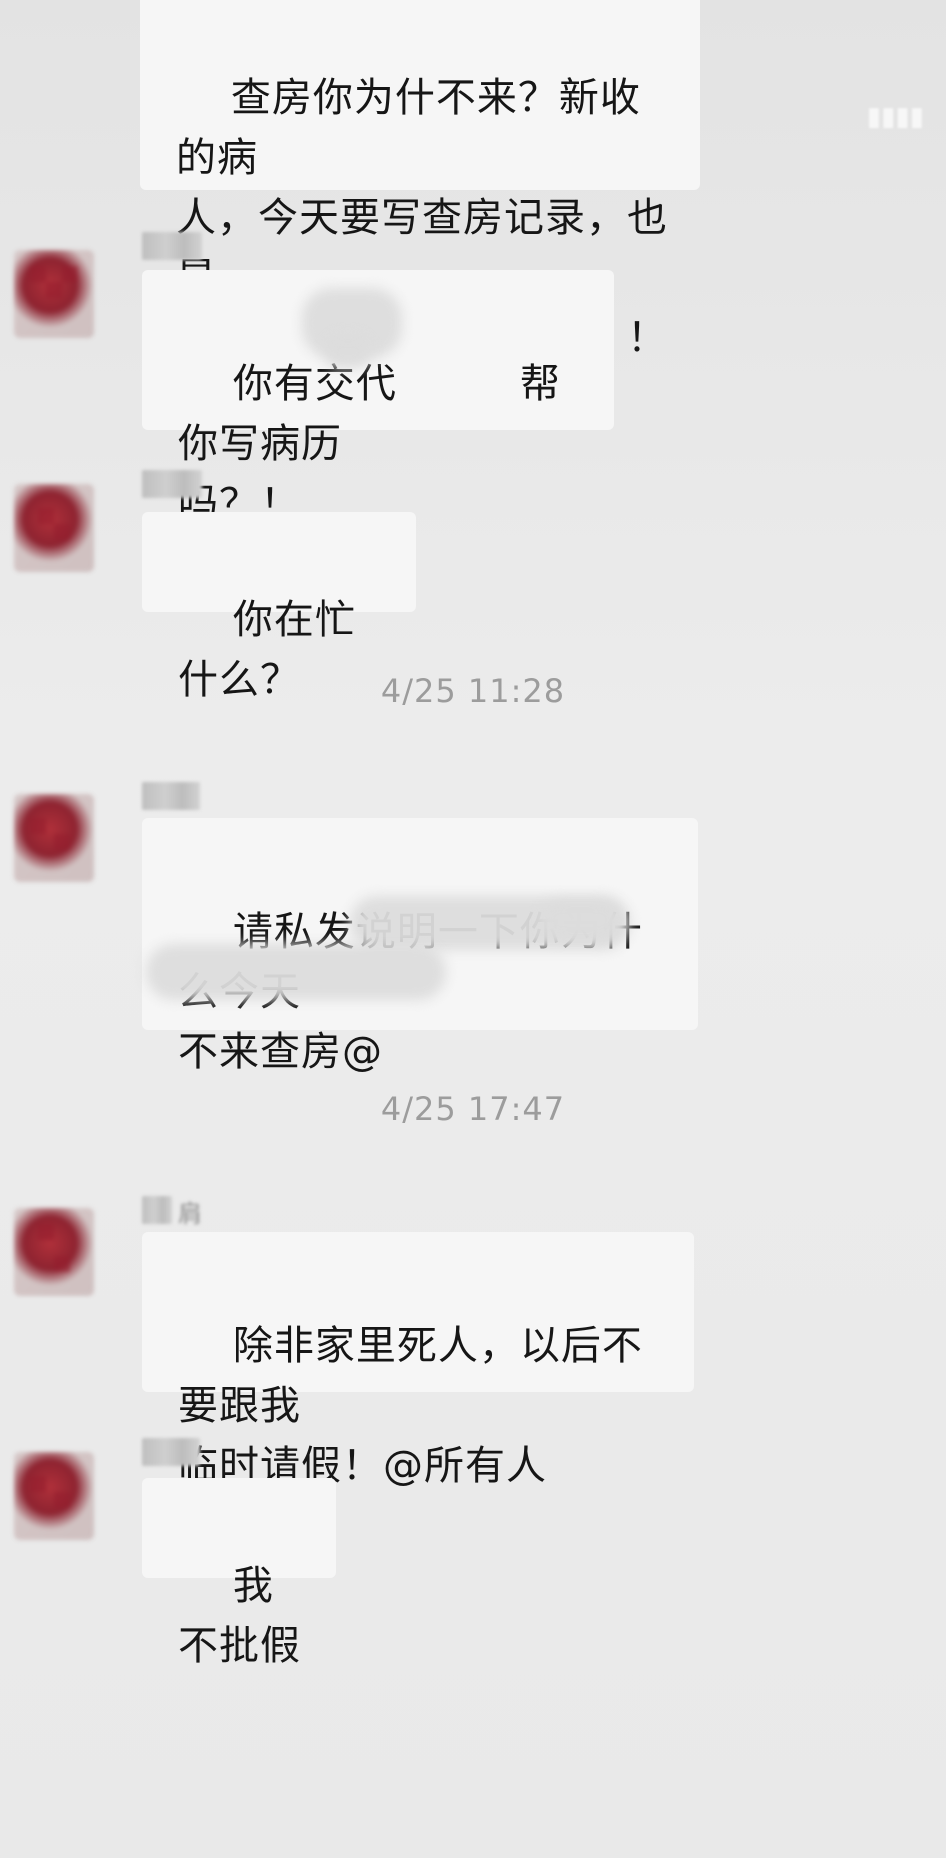  Describe the element at coordinates (410, 1406) in the screenshot. I see `message-text: 除非家里死人，以后不要跟我 临时请假！@所有人` at that location.